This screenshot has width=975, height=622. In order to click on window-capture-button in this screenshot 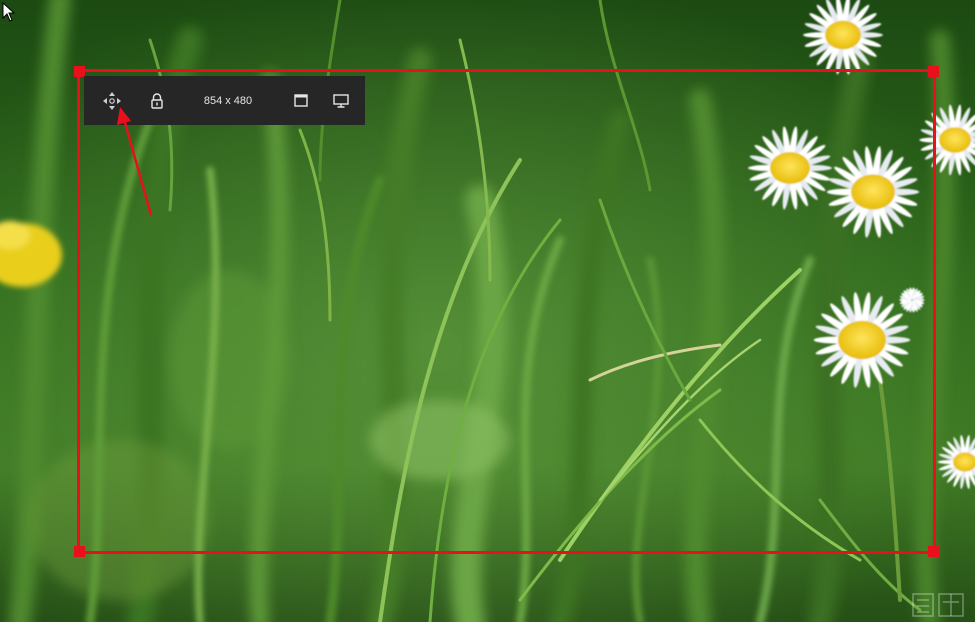, I will do `click(301, 100)`.